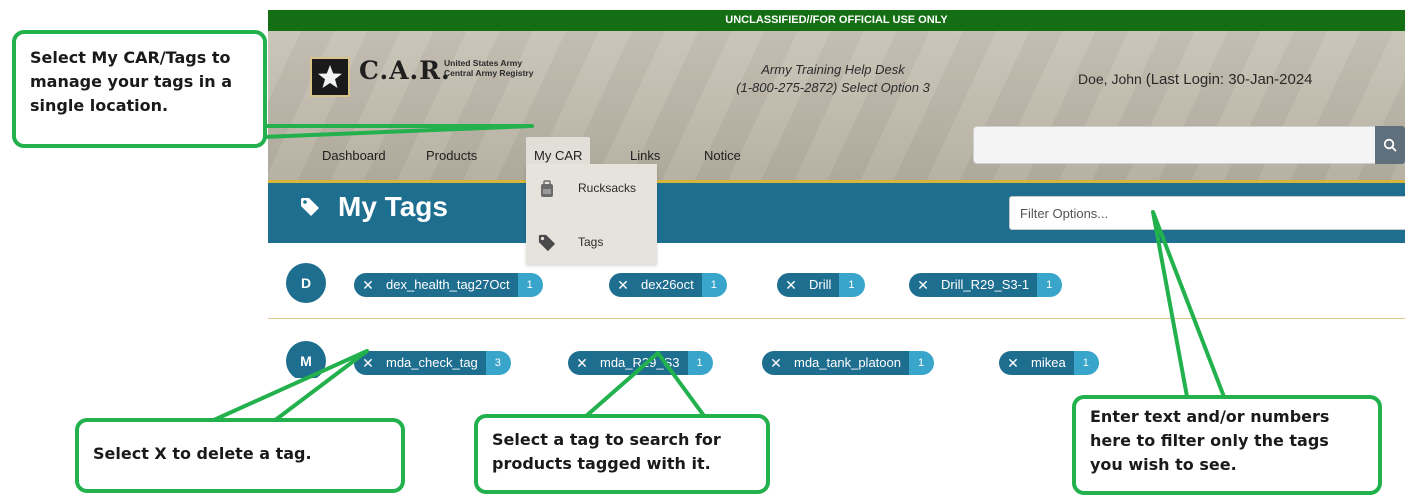 The width and height of the screenshot is (1405, 495). What do you see at coordinates (330, 77) in the screenshot?
I see `army-star-icon` at bounding box center [330, 77].